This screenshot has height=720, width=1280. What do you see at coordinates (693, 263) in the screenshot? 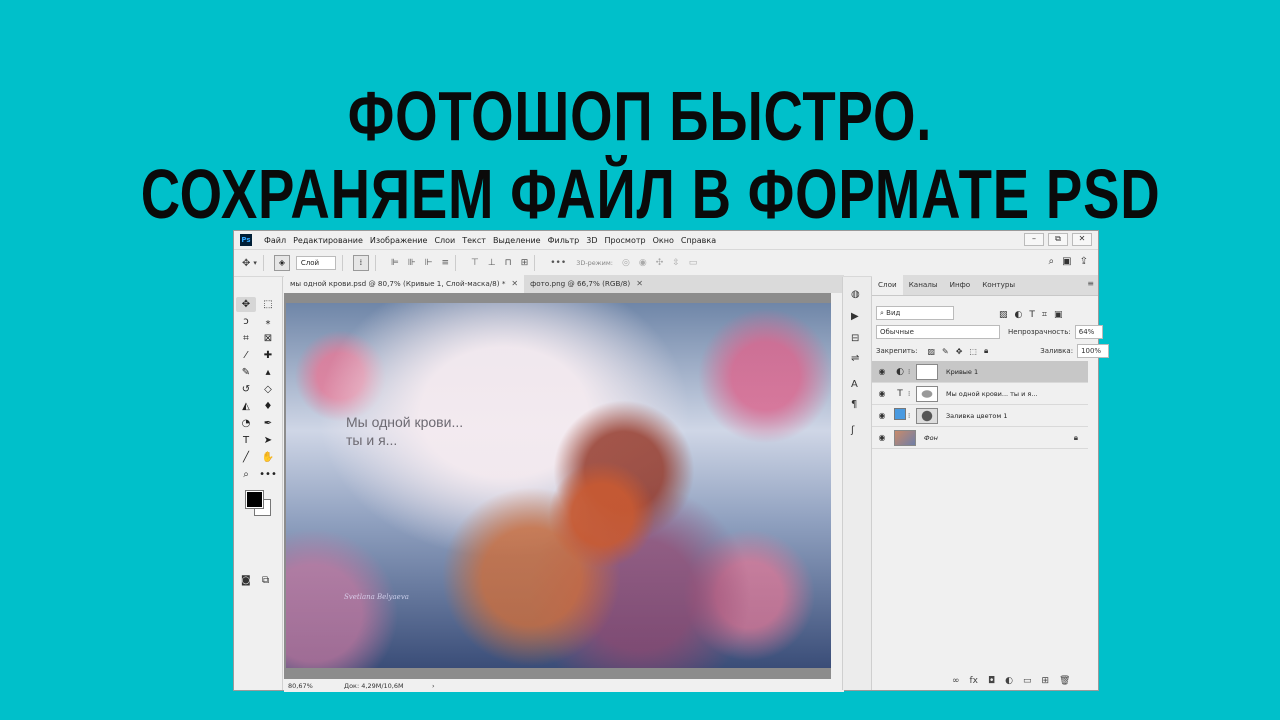
I see `scale-3d-icon: ▭` at bounding box center [693, 263].